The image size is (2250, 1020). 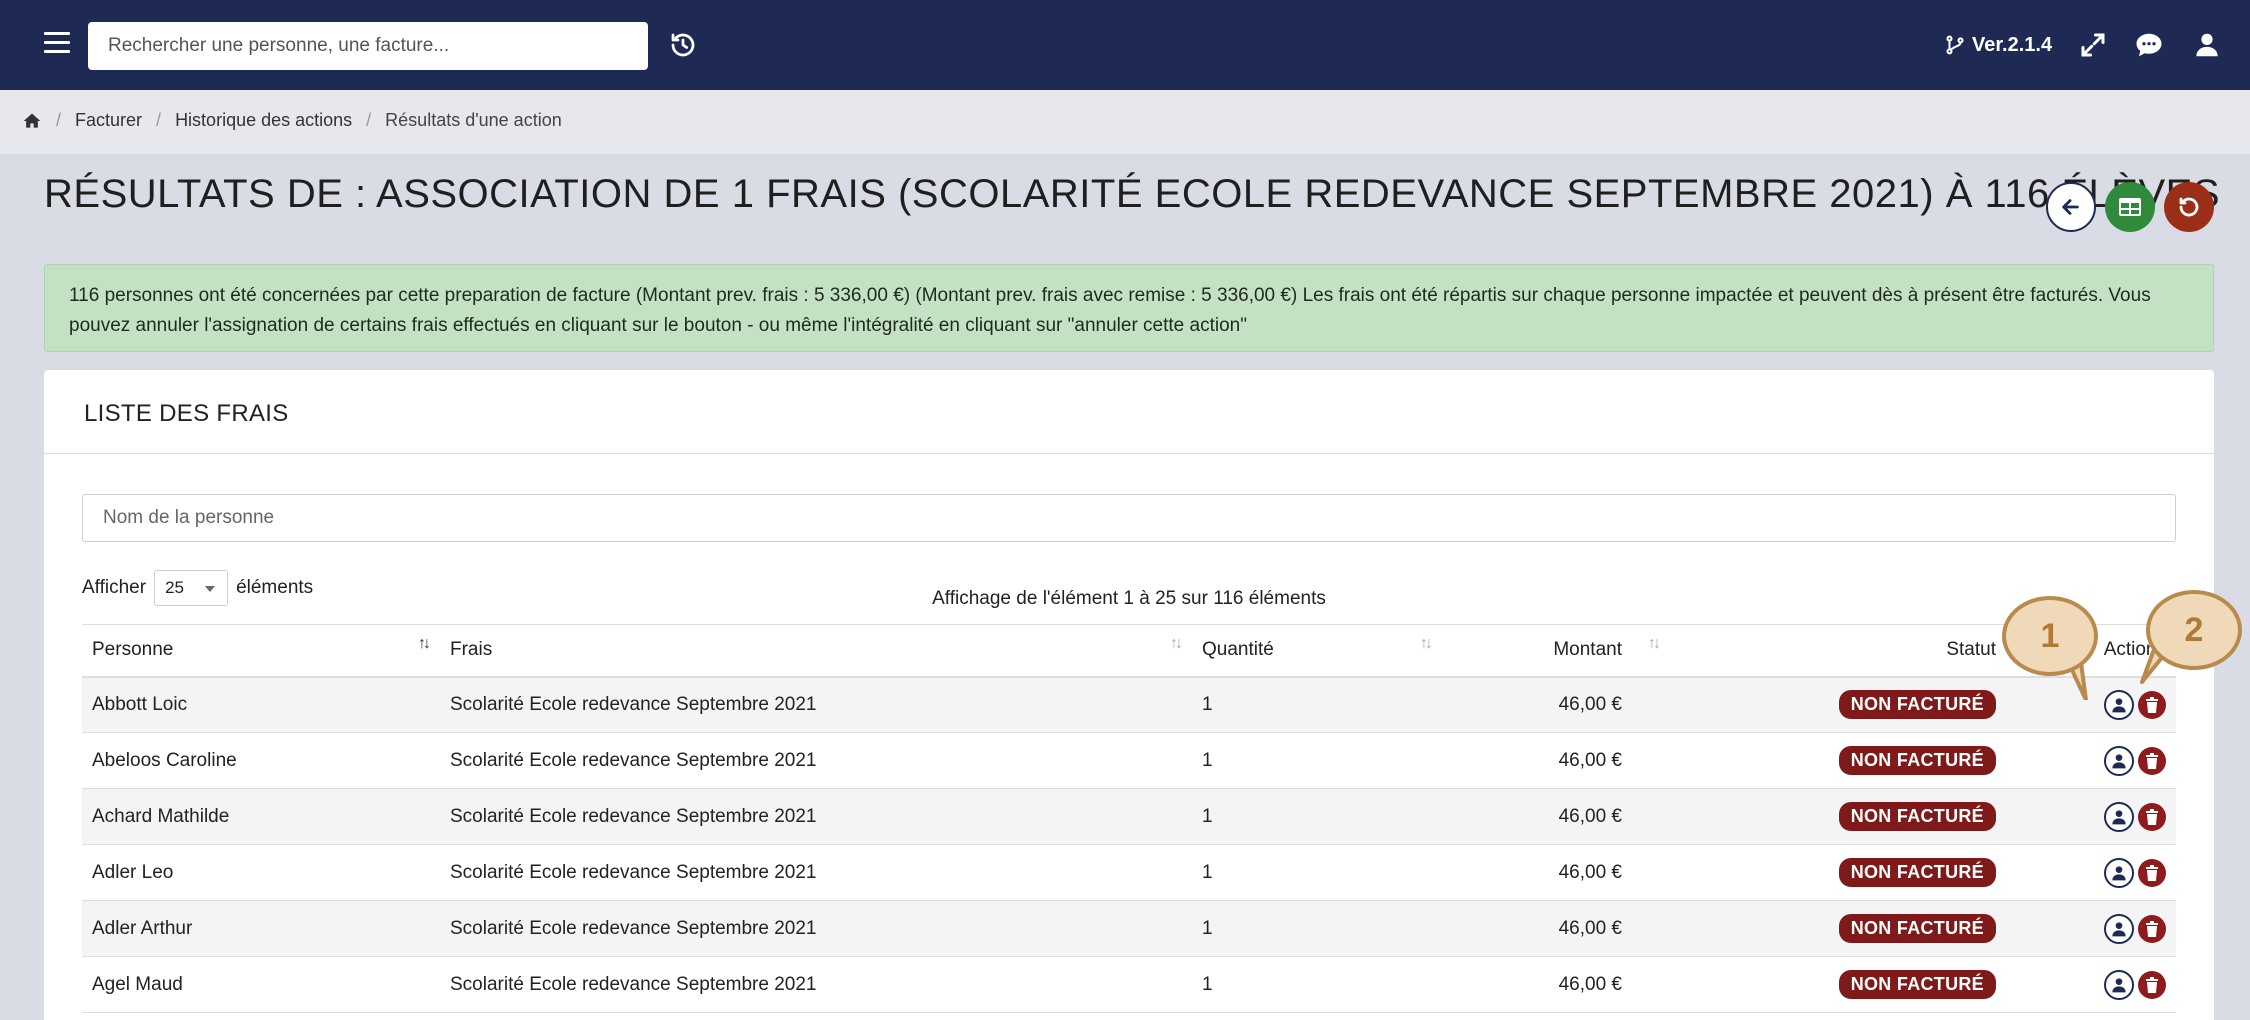 I want to click on chat-icon, so click(x=2149, y=45).